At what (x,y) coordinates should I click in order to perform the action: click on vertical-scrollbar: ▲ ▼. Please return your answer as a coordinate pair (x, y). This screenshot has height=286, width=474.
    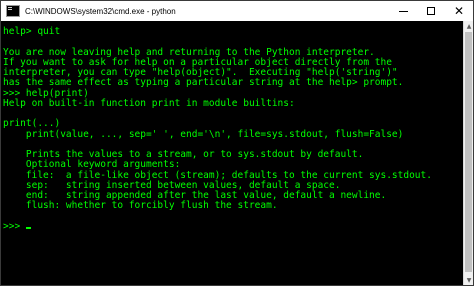
    Looking at the image, I should click on (468, 153).